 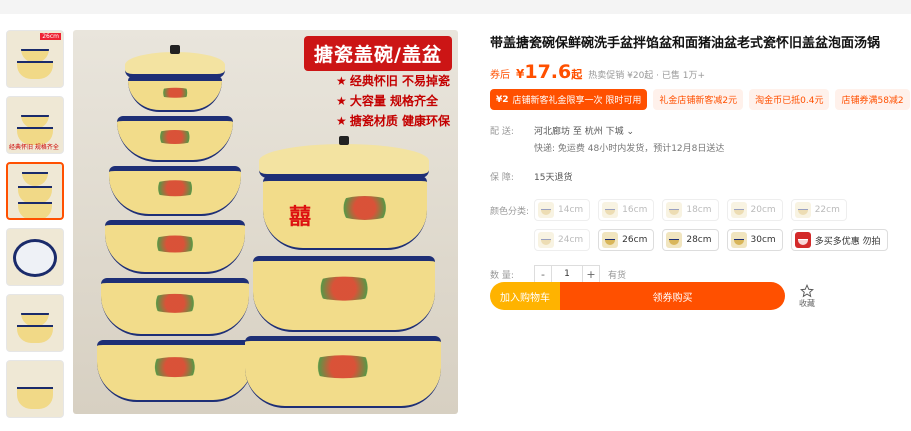 I want to click on top-bar, so click(x=455, y=7).